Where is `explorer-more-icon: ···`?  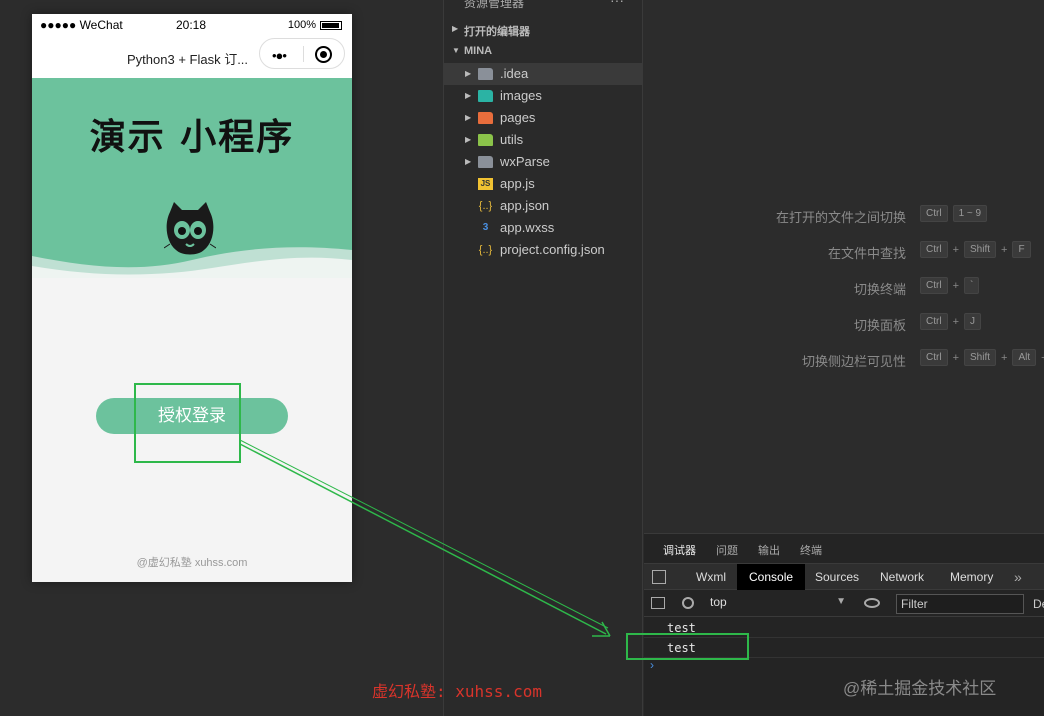
explorer-more-icon: ··· is located at coordinates (617, 4).